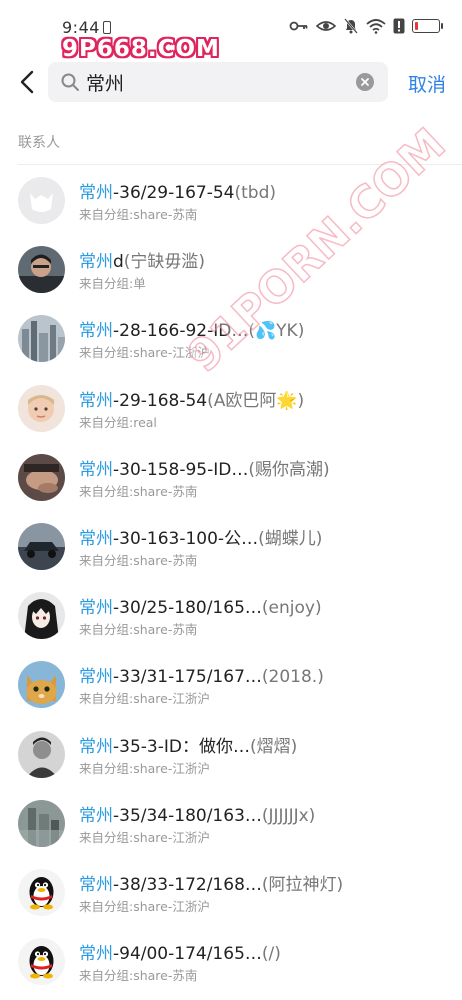 The height and width of the screenshot is (1000, 462). Describe the element at coordinates (302, 885) in the screenshot. I see `contact-remark: (阿拉神灯)` at that location.